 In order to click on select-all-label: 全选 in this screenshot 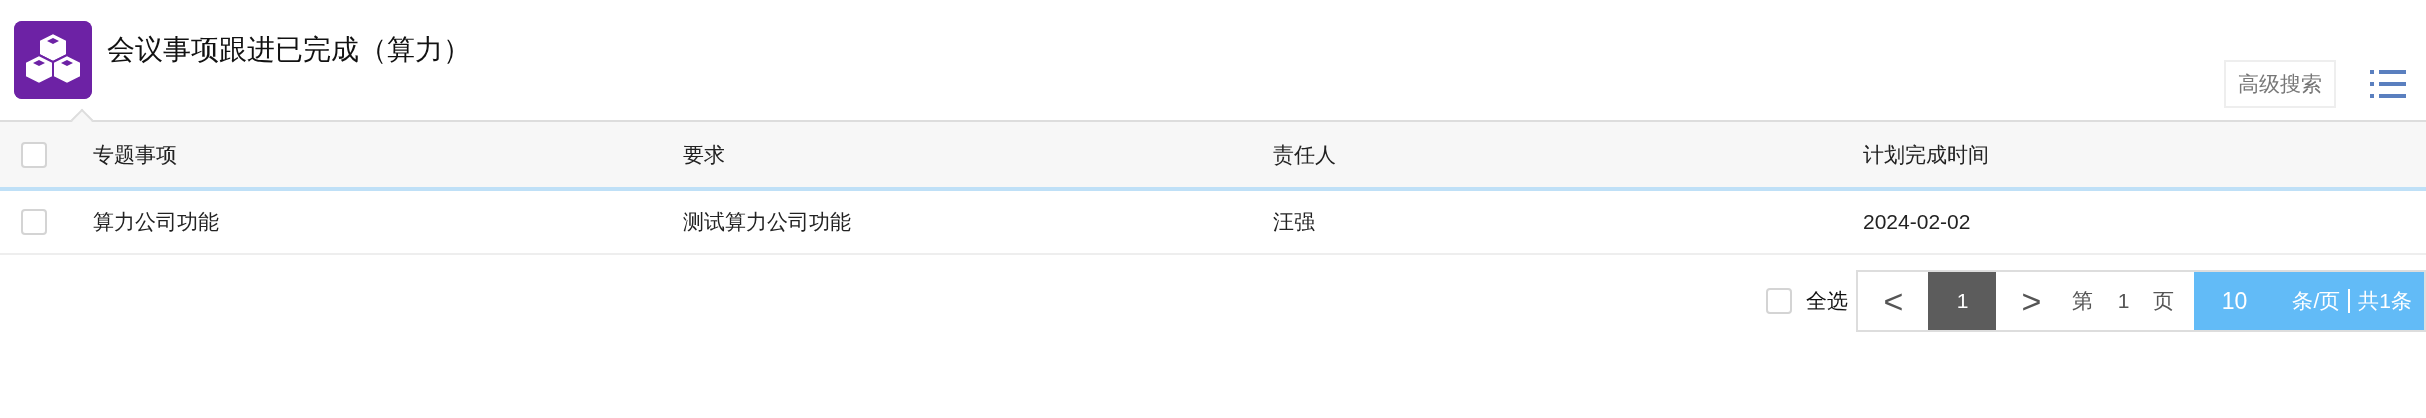, I will do `click(1827, 301)`.